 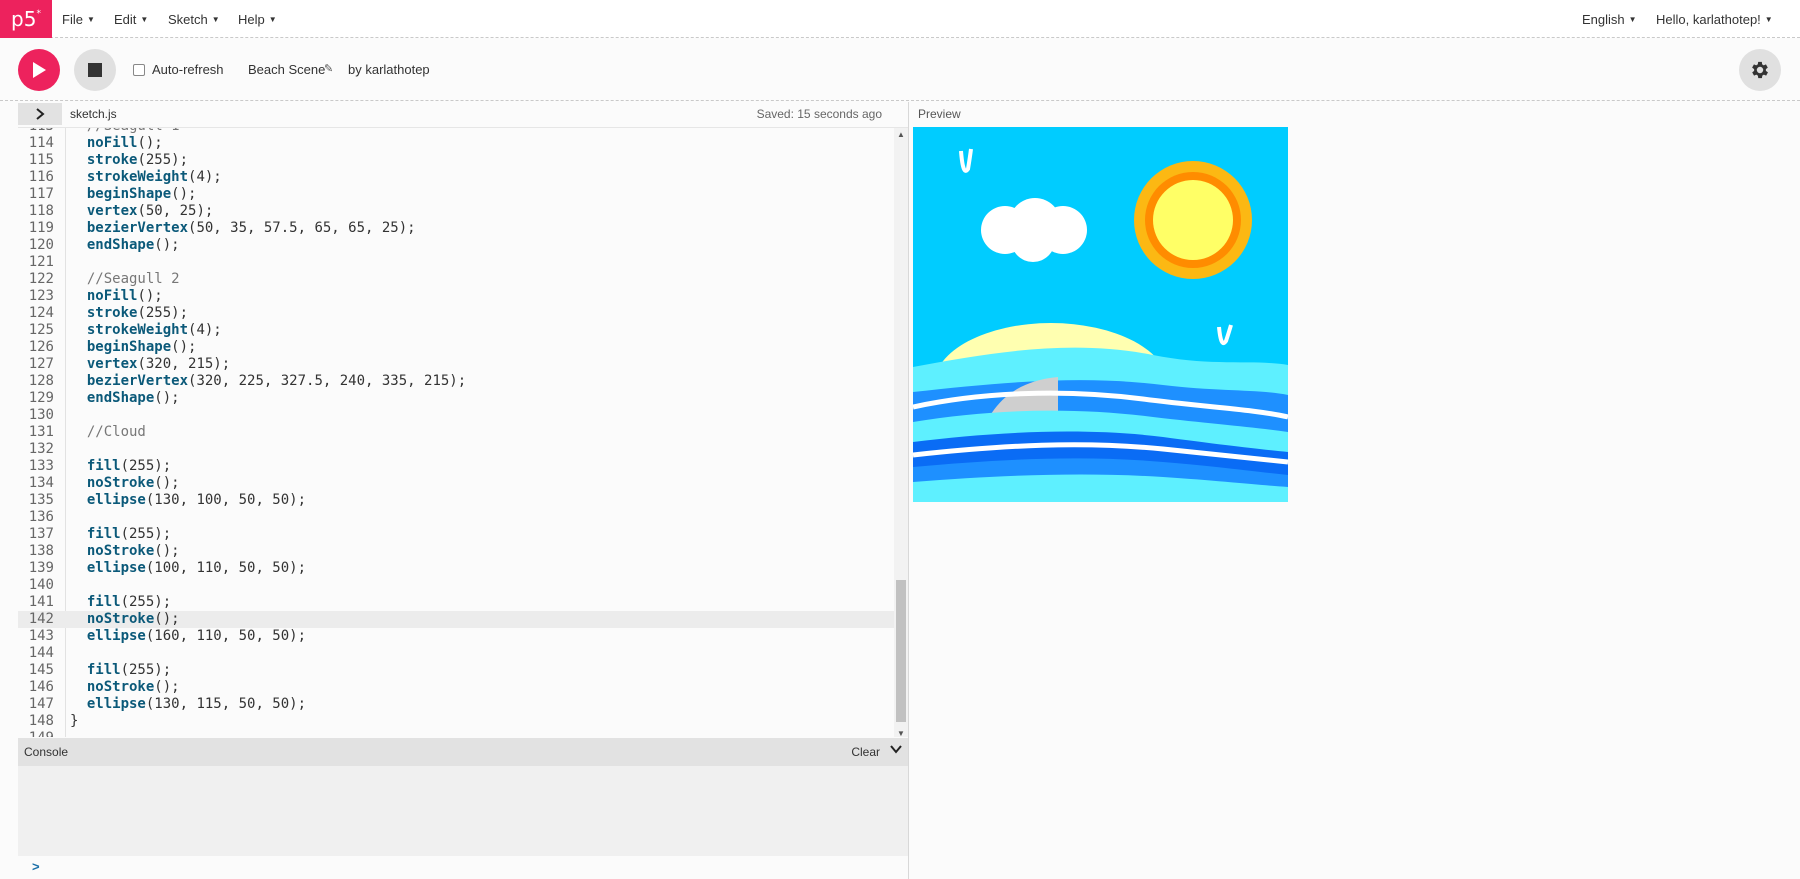 I want to click on line-number: 125, so click(x=41, y=330).